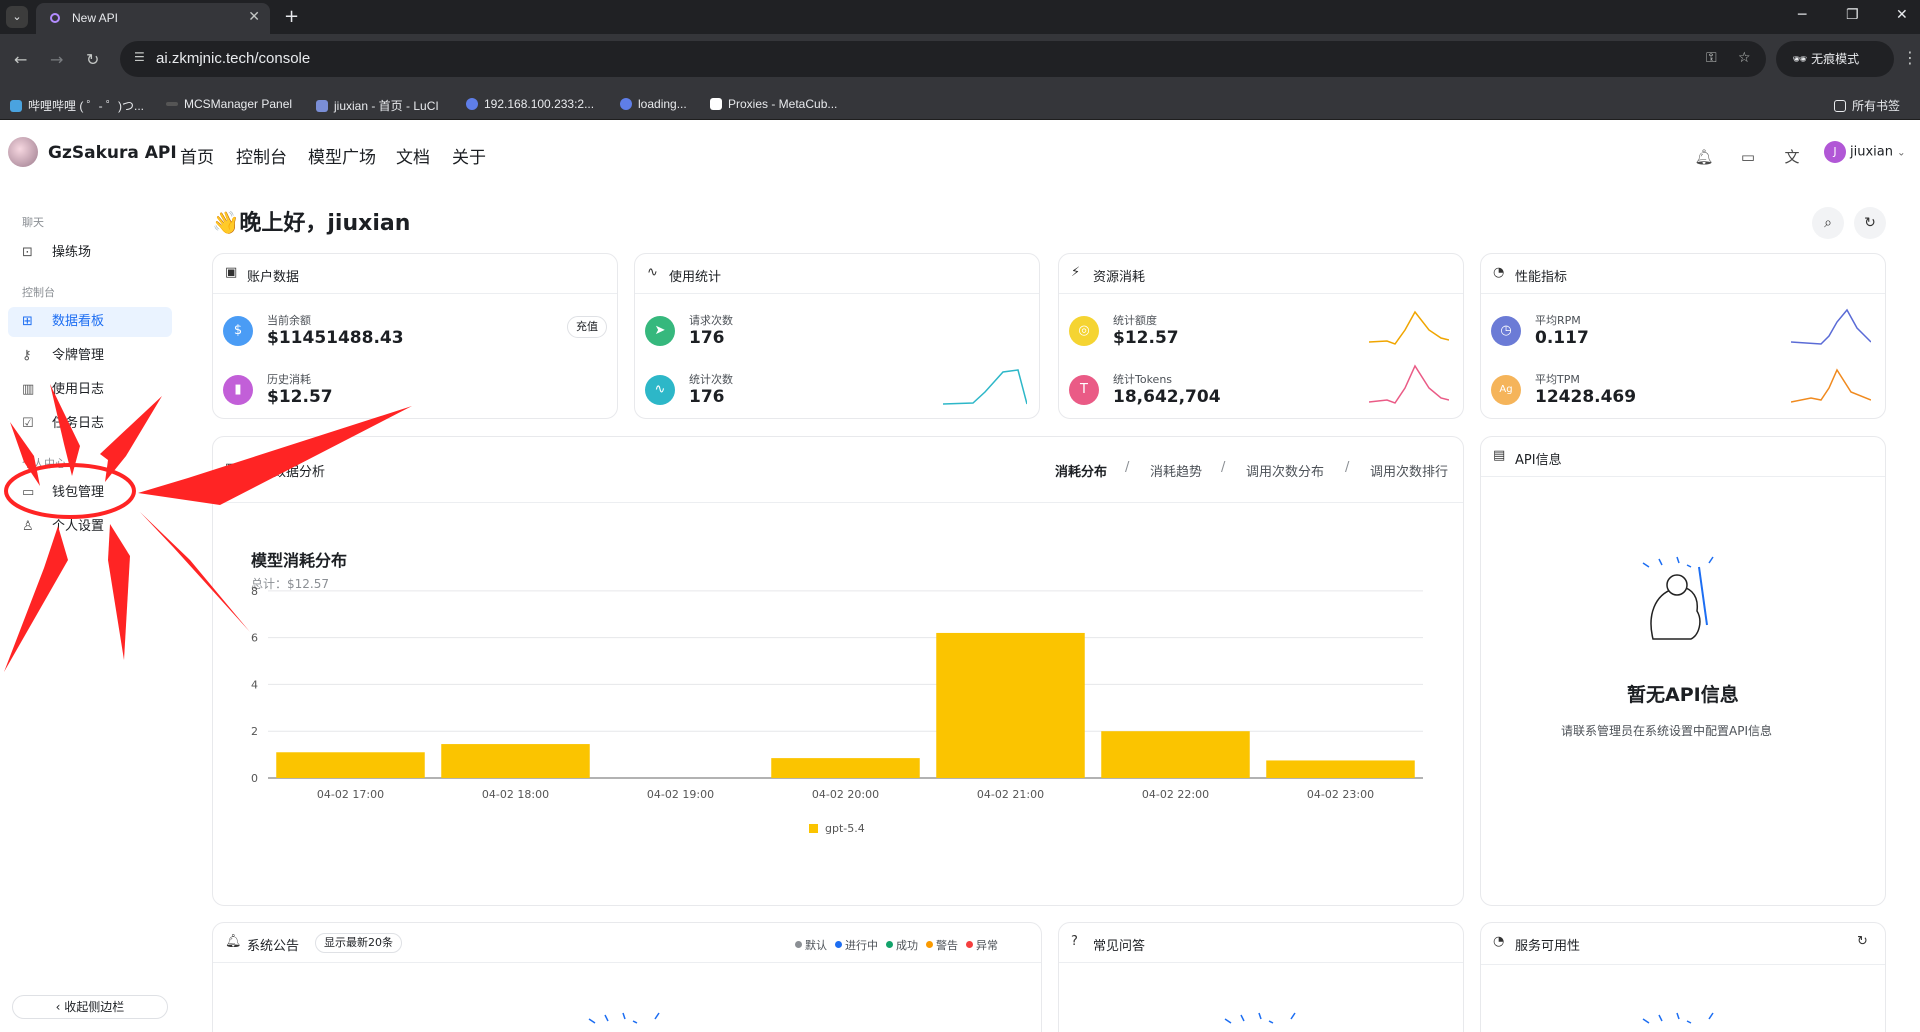  Describe the element at coordinates (92, 59) in the screenshot. I see `reload-icon: ↻` at that location.